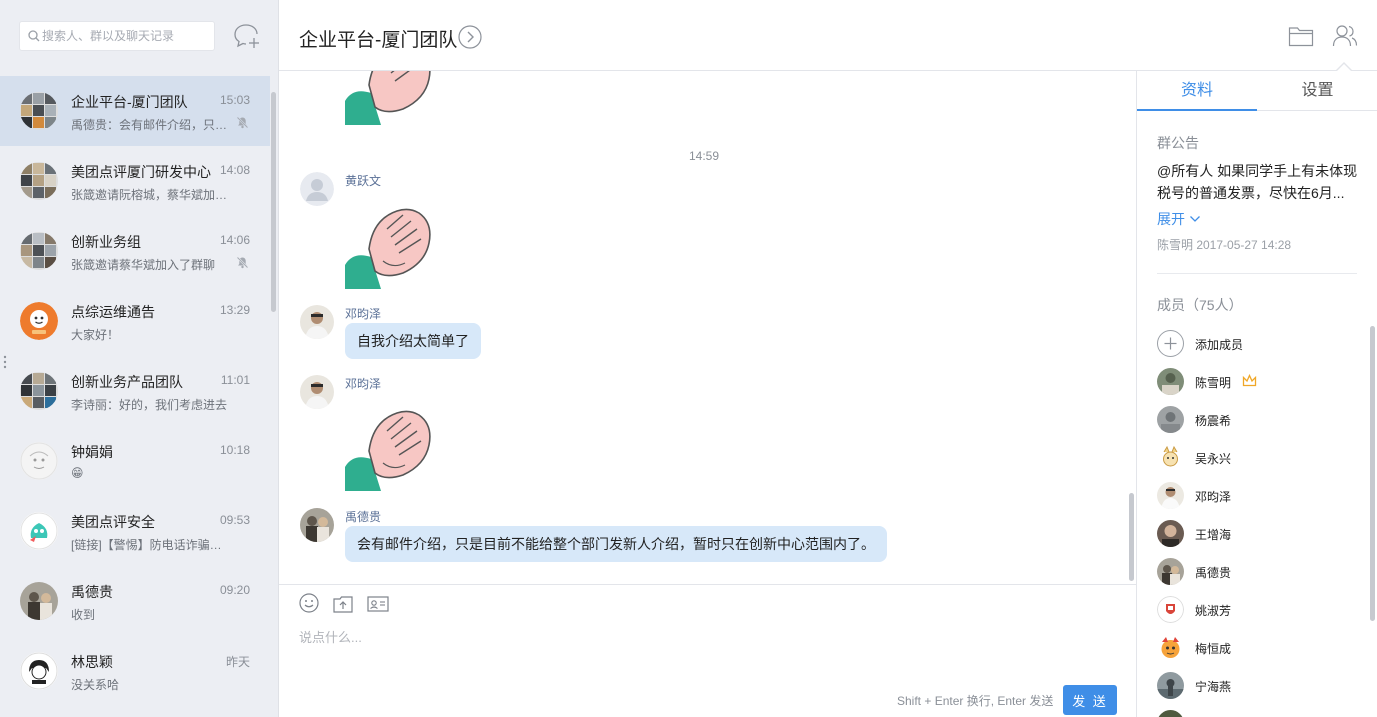  I want to click on member-name: 姚淑芳, so click(1213, 611).